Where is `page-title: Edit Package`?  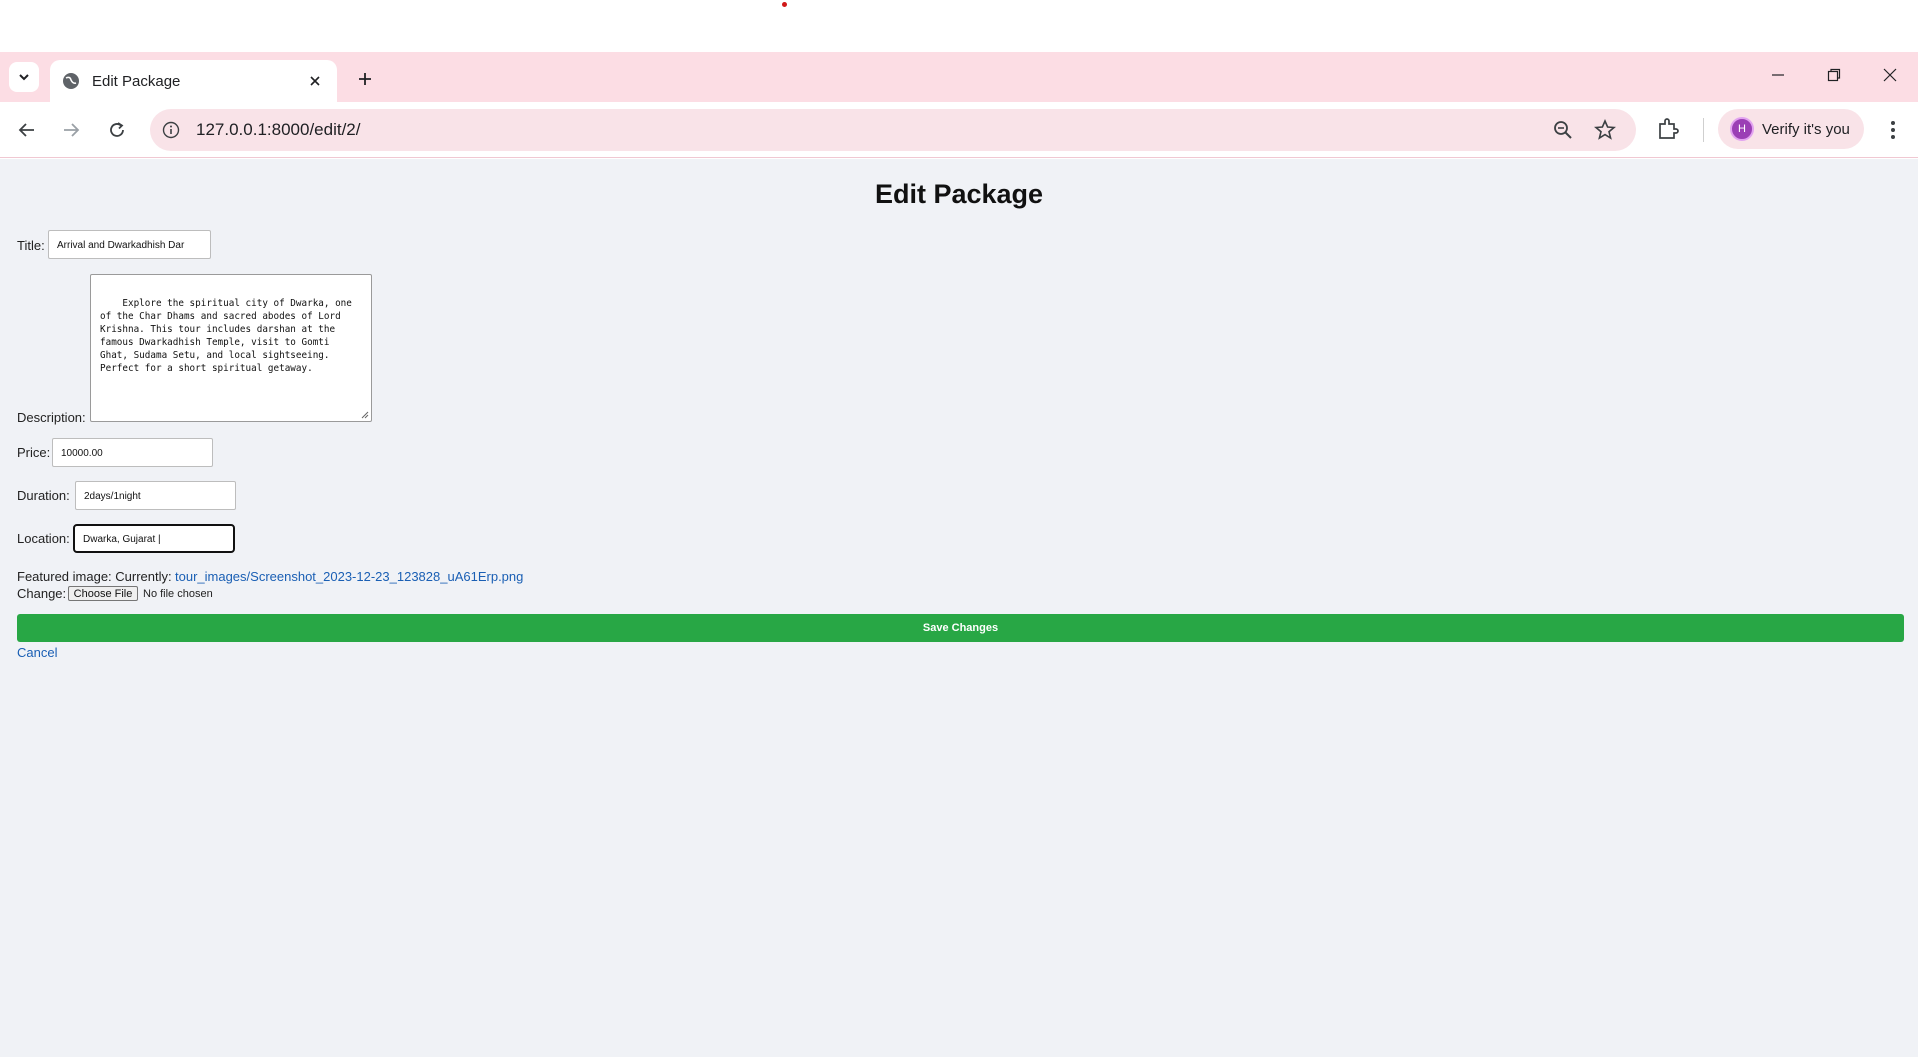
page-title: Edit Package is located at coordinates (959, 194).